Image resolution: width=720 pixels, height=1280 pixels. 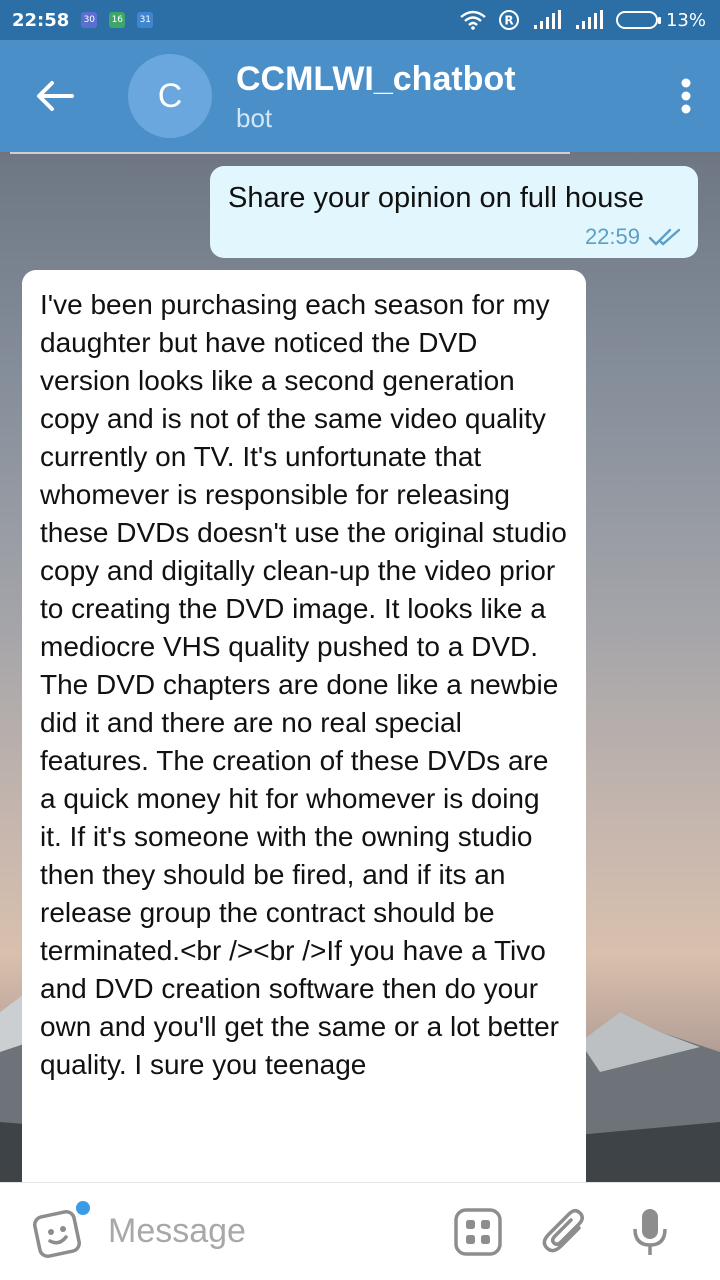 What do you see at coordinates (360, 20) in the screenshot?
I see `status-bar: 22:58 30 16 31 R 13%` at bounding box center [360, 20].